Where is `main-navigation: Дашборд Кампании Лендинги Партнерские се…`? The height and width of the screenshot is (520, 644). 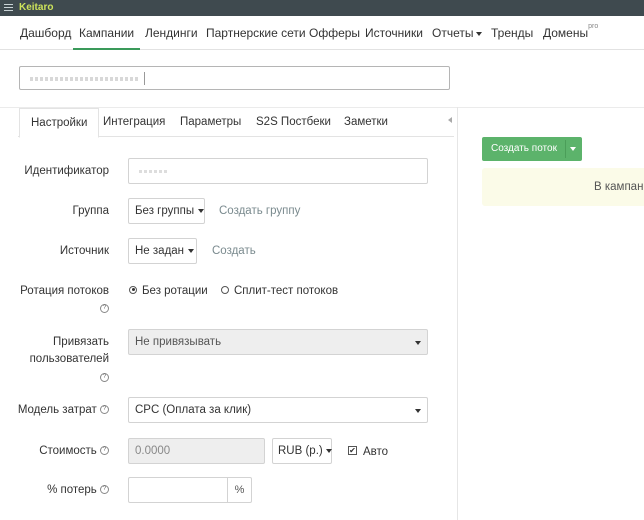
main-navigation: Дашборд Кампании Лендинги Партнерские се… is located at coordinates (322, 33).